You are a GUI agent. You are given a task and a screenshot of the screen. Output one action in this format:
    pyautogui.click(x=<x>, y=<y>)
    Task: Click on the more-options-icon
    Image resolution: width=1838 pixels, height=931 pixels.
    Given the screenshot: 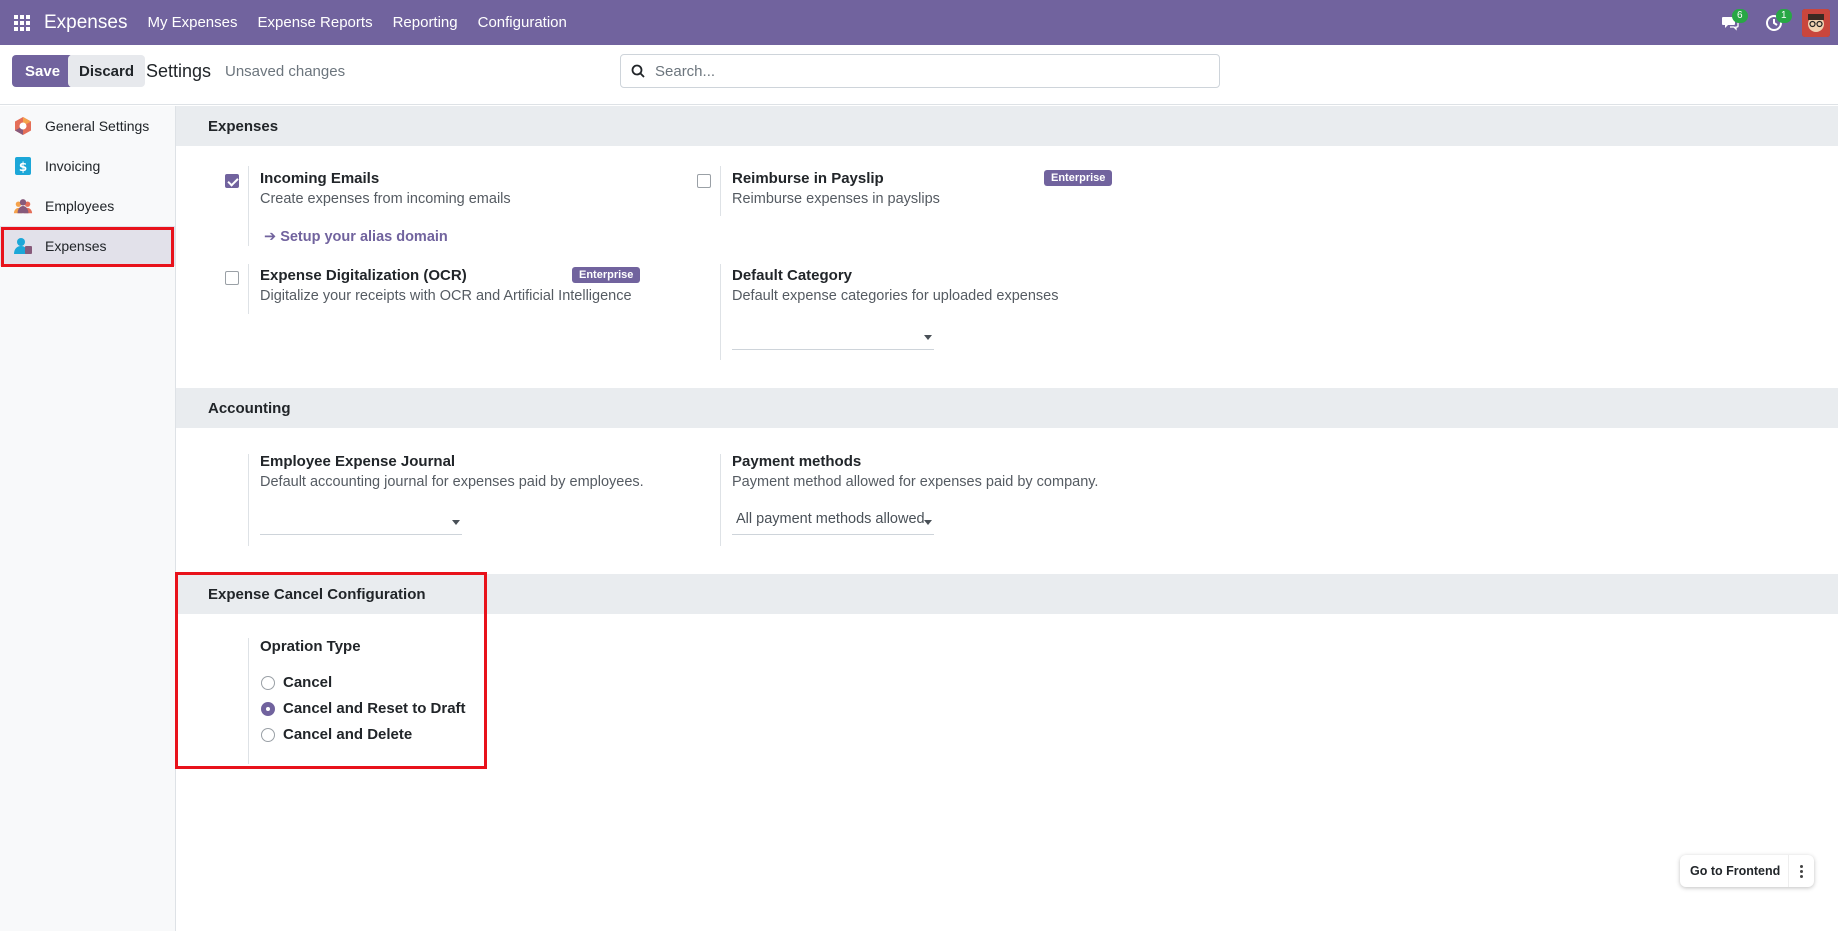 What is the action you would take?
    pyautogui.click(x=1801, y=871)
    